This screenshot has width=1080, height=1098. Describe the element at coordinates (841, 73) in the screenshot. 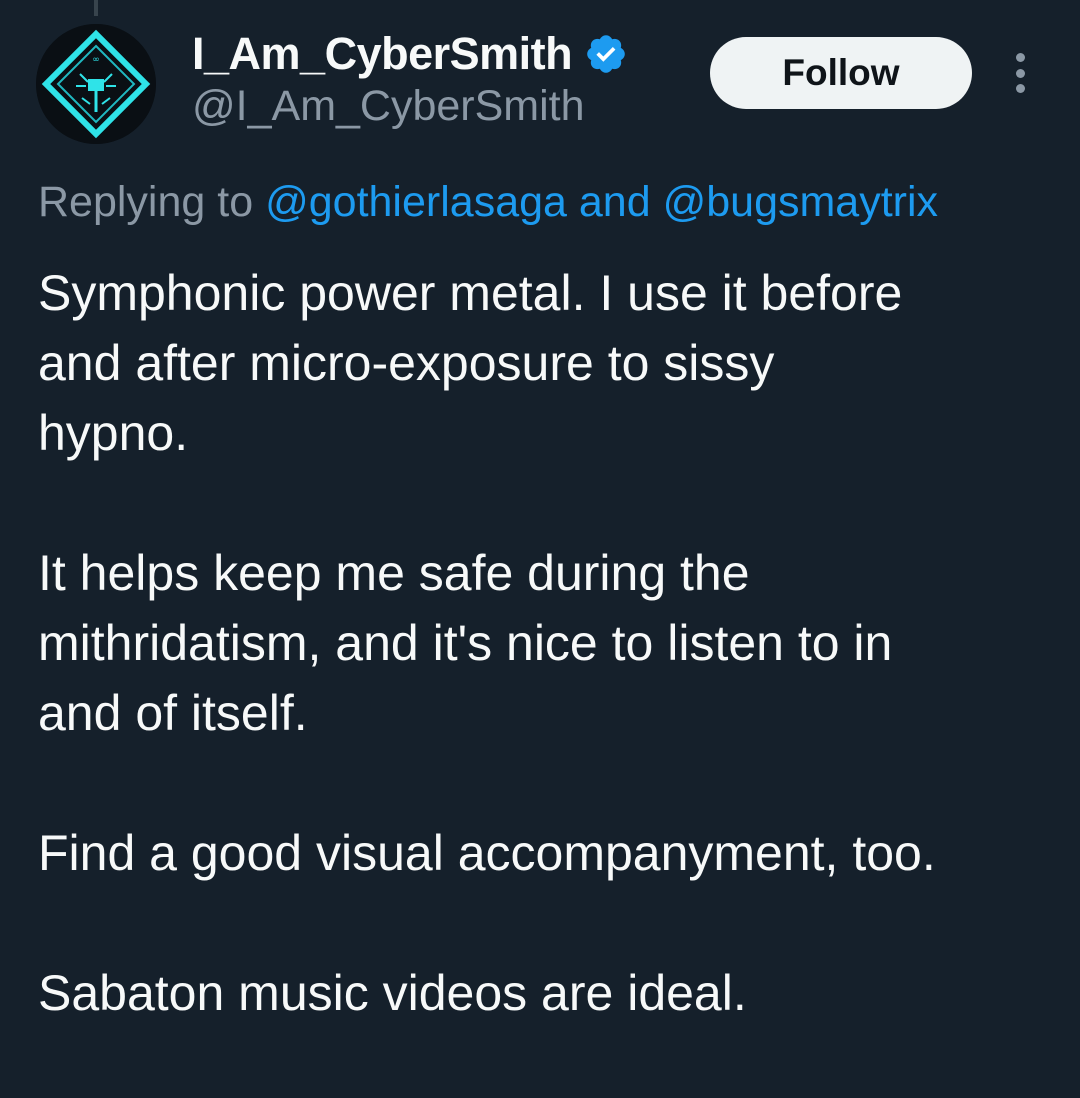

I see `follow-button: Follow` at that location.